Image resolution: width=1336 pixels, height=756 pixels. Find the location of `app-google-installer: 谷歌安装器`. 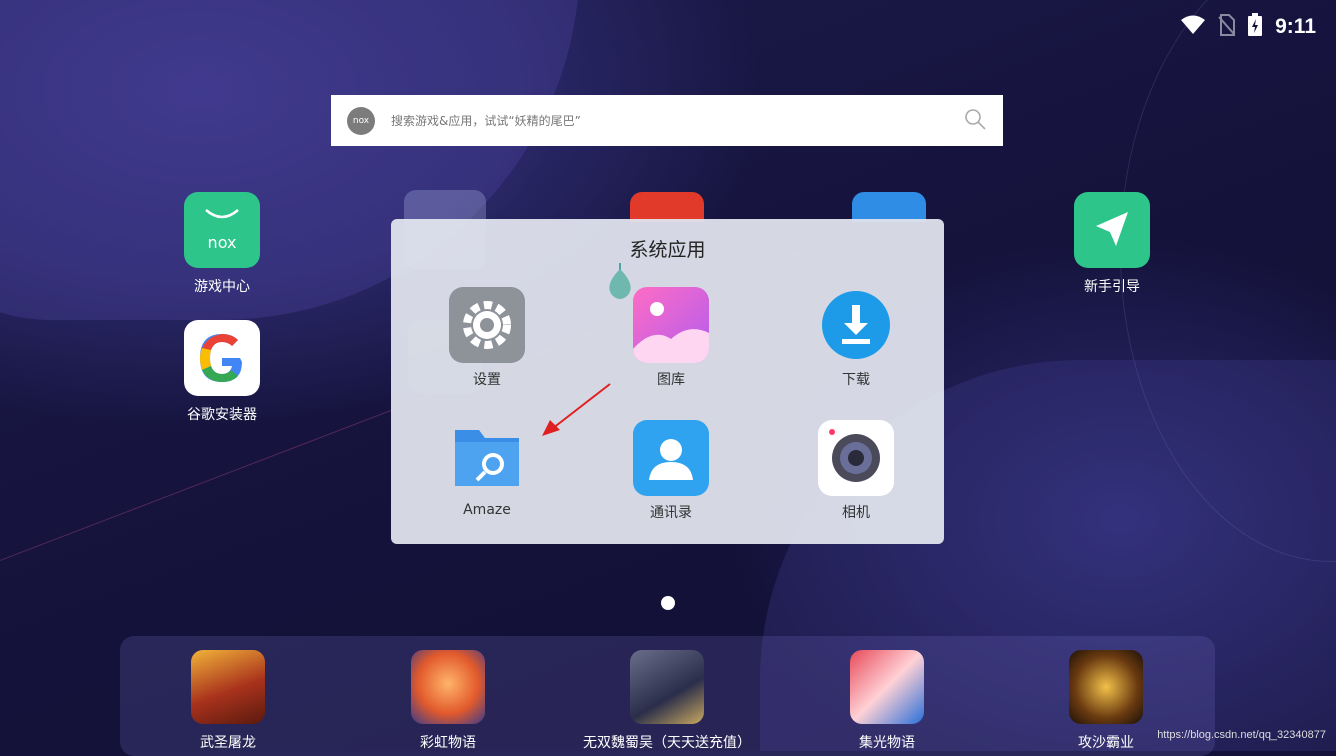

app-google-installer: 谷歌安装器 is located at coordinates (222, 372).